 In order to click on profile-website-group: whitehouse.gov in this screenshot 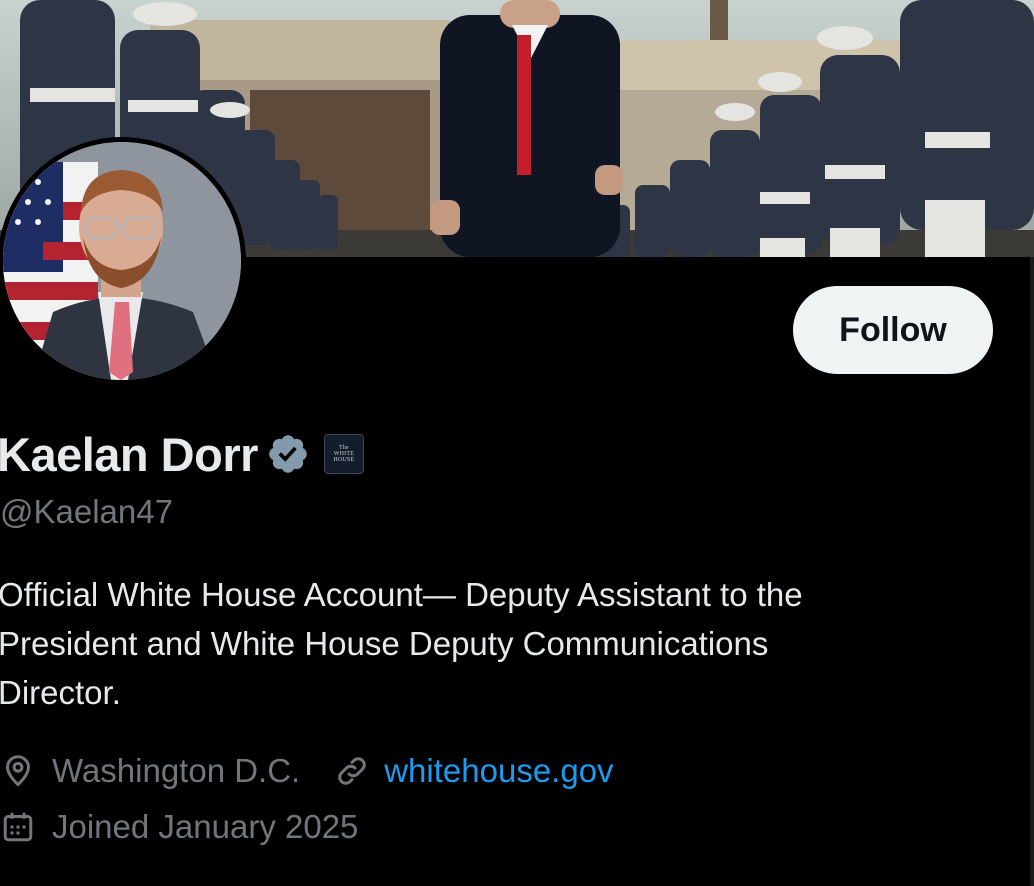, I will do `click(474, 771)`.